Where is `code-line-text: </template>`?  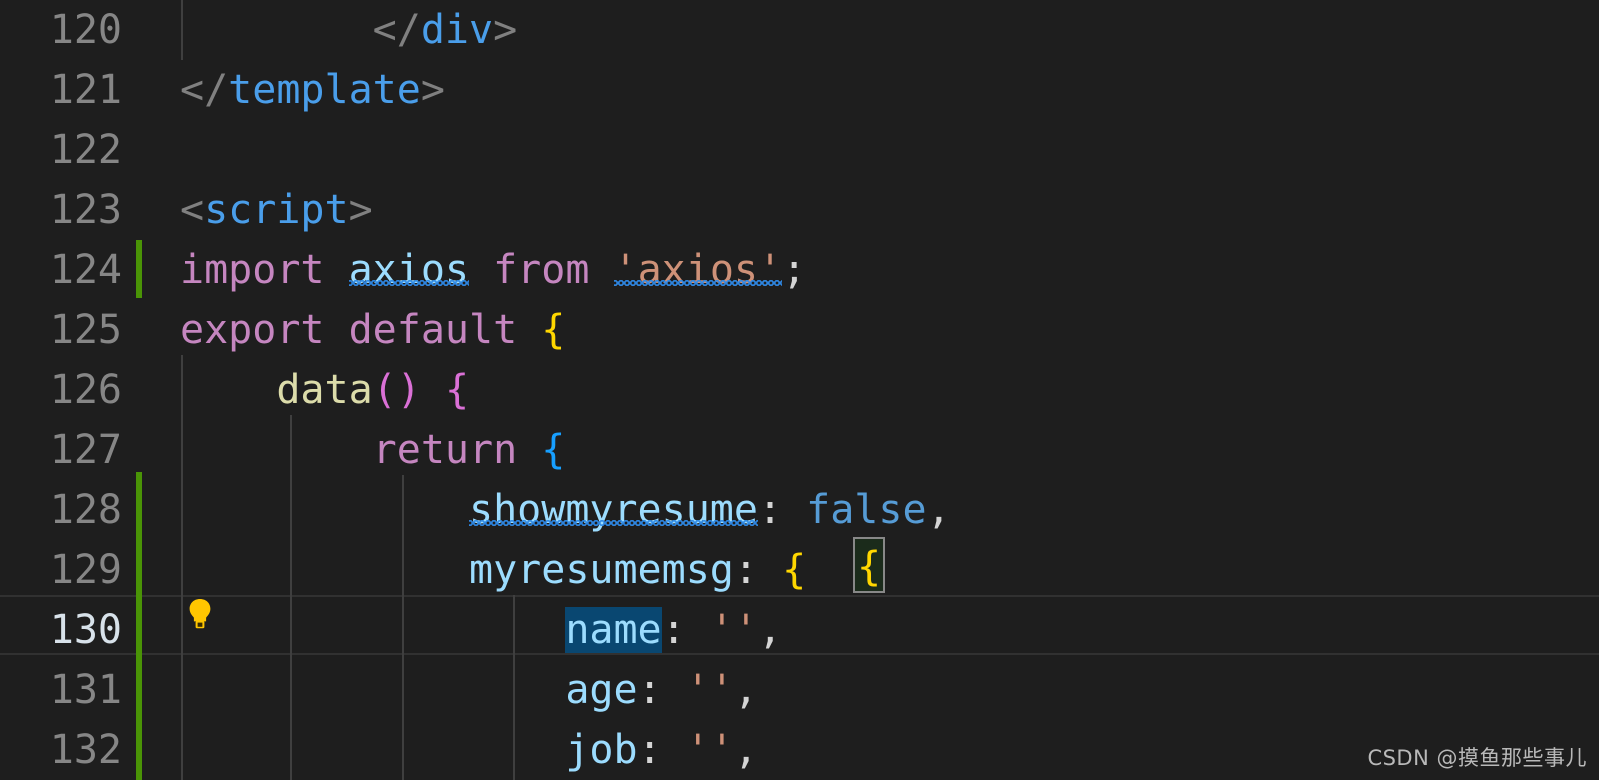
code-line-text: </template> is located at coordinates (312, 90).